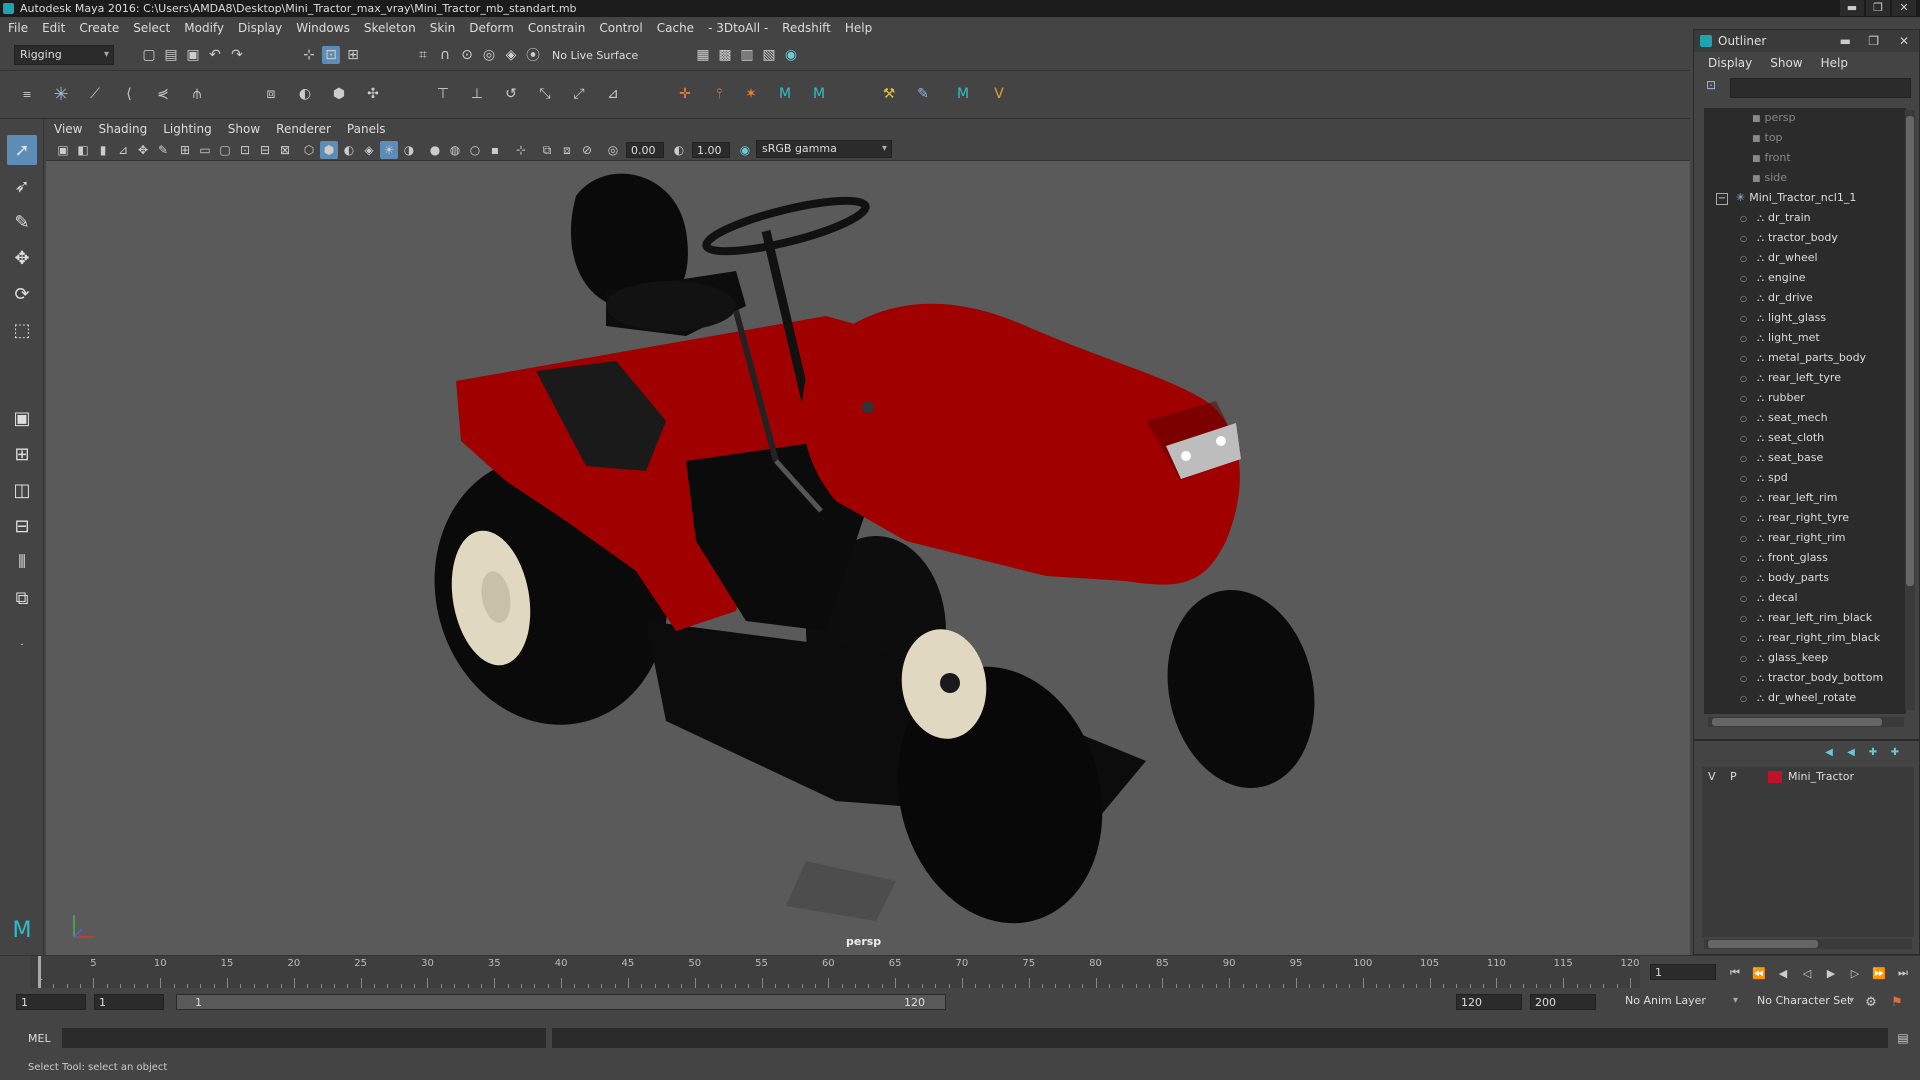  I want to click on locator-x-icon: ⫯, so click(719, 94).